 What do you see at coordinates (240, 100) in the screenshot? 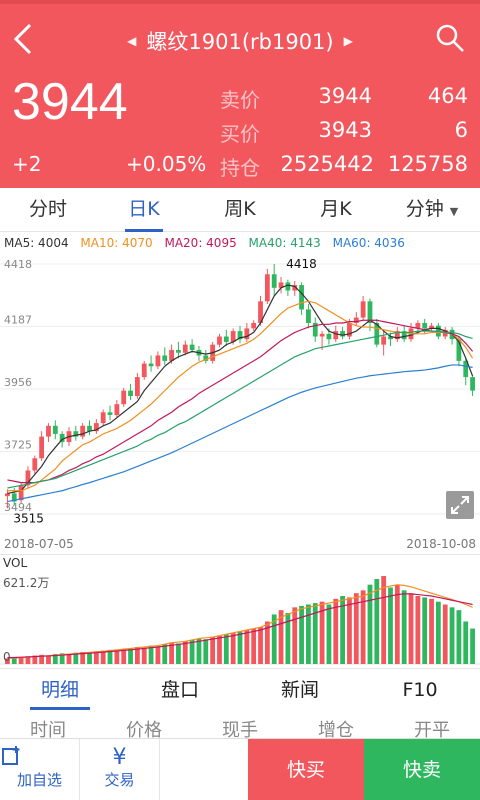
I see `sell-price-label: 卖价` at bounding box center [240, 100].